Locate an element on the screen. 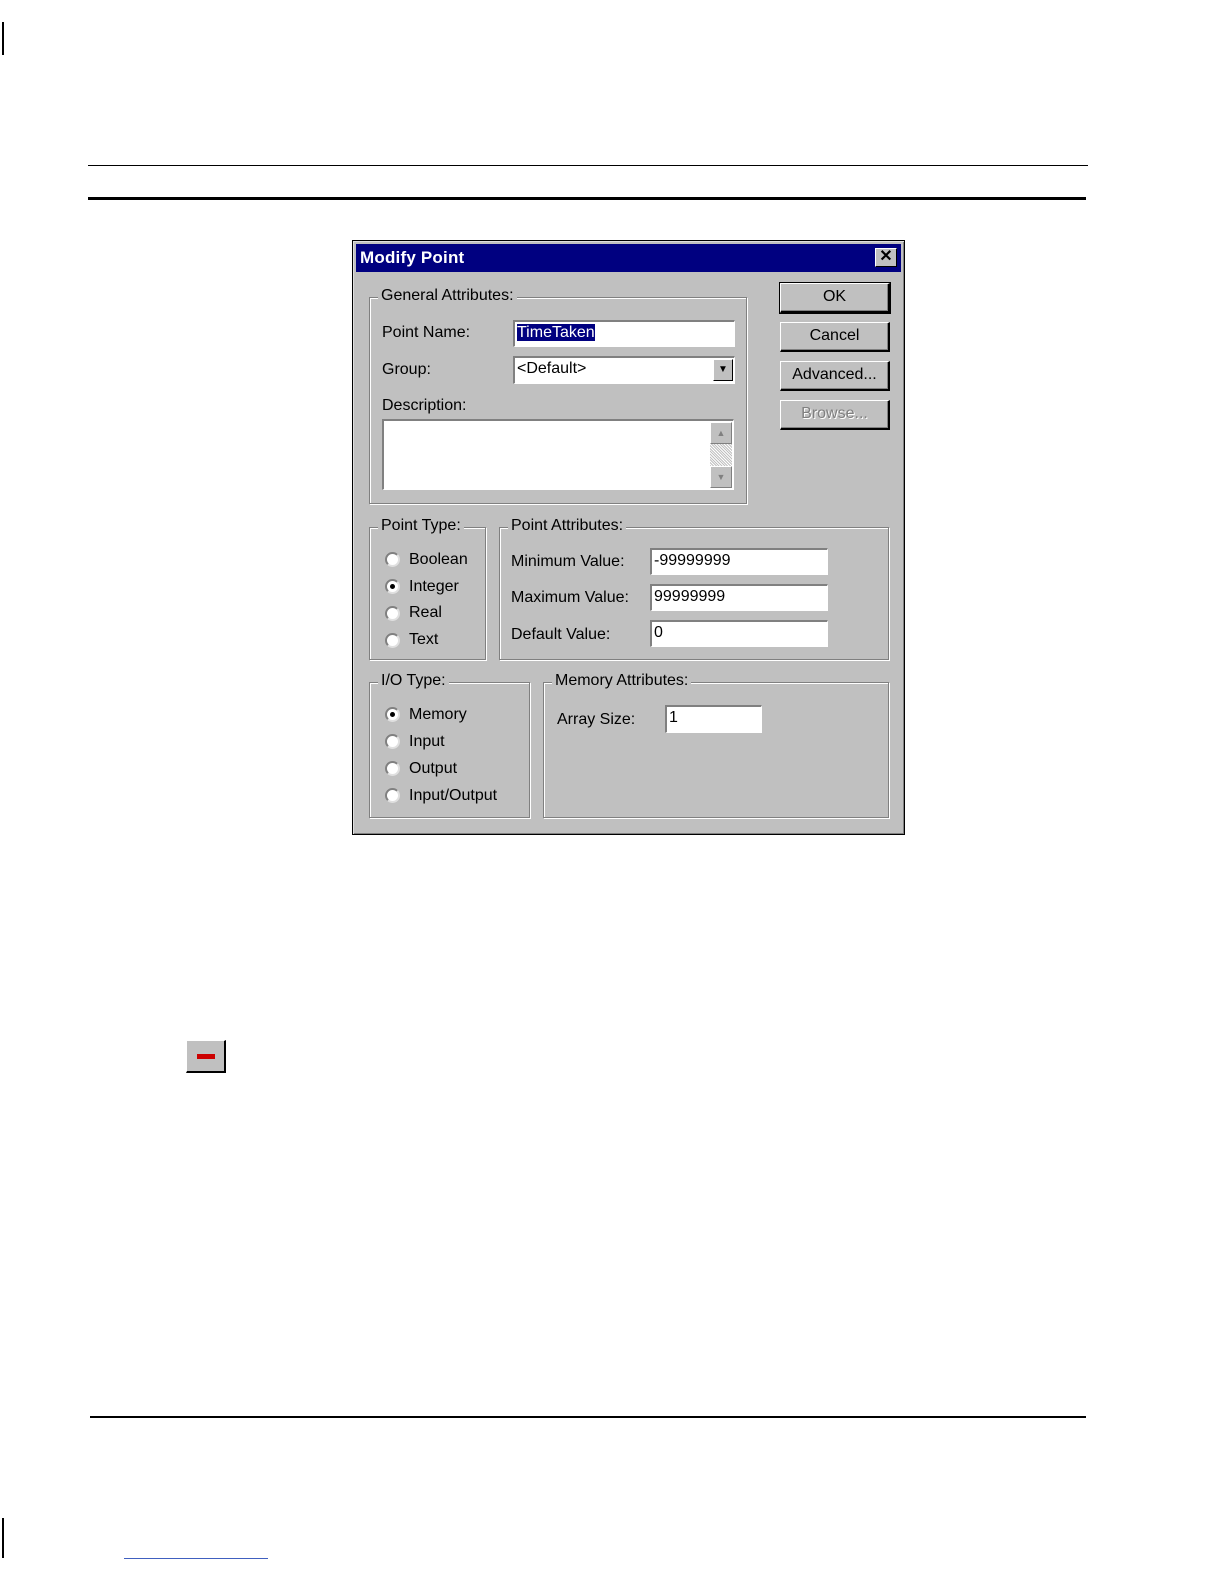 Image resolution: width=1224 pixels, height=1584 pixels. radio-memory-label: Memory is located at coordinates (438, 714).